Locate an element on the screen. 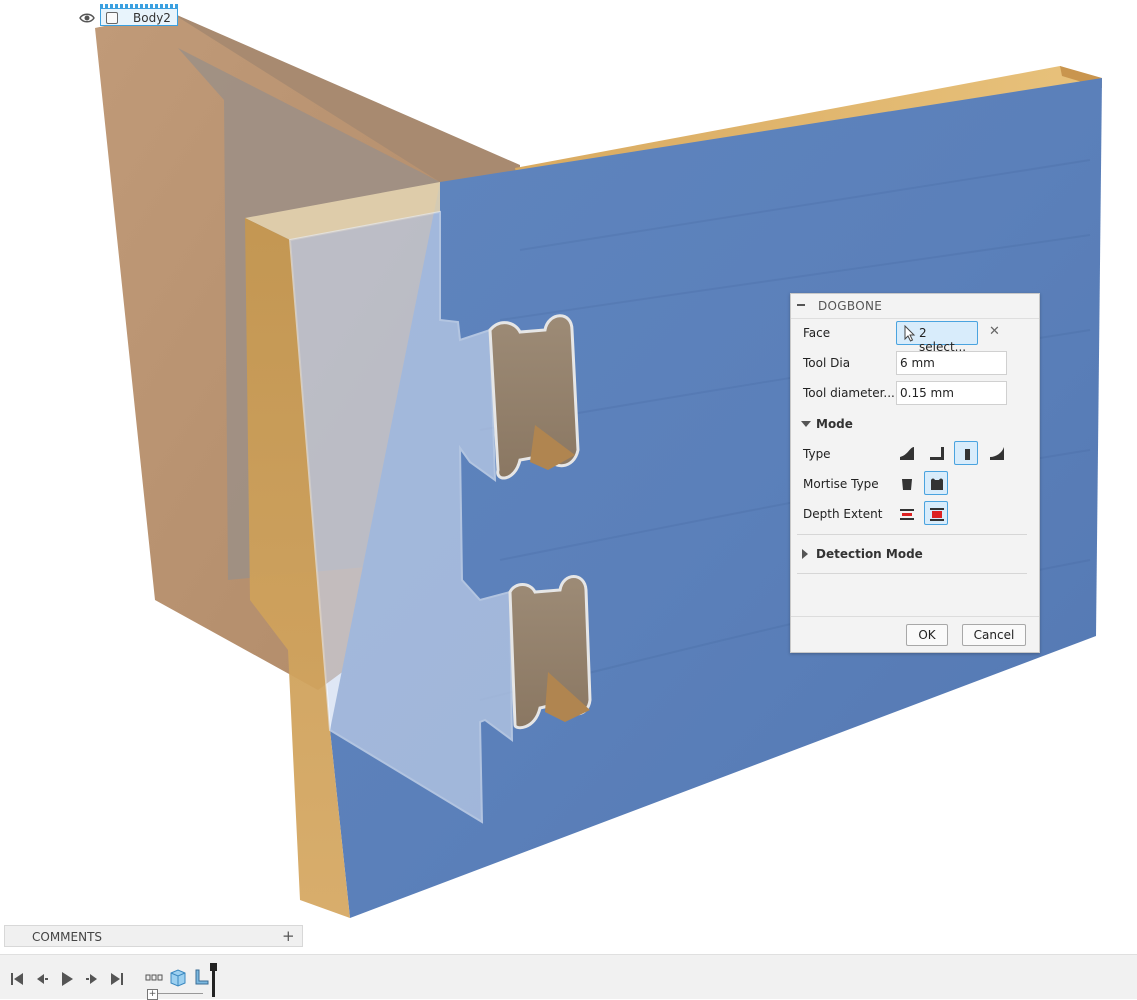 This screenshot has height=1000, width=1137. mortise-long-side-icon is located at coordinates (906, 483).